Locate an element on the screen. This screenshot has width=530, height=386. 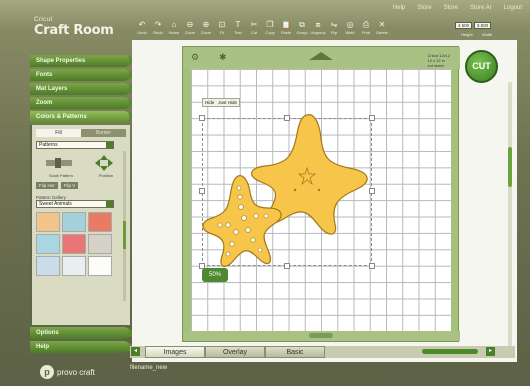
toolbar-print-button: ⎙ Print is located at coordinates (366, 29).